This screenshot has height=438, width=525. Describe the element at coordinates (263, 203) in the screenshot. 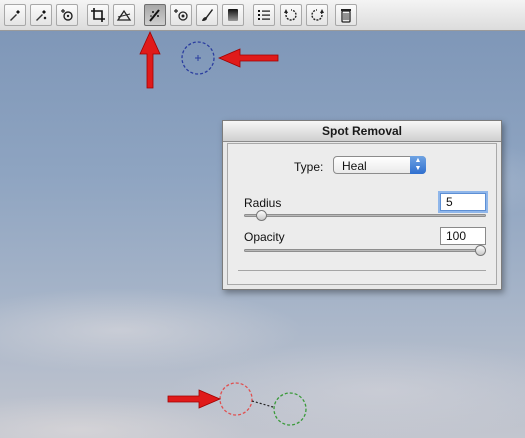

I see `radius-label: Radius` at that location.